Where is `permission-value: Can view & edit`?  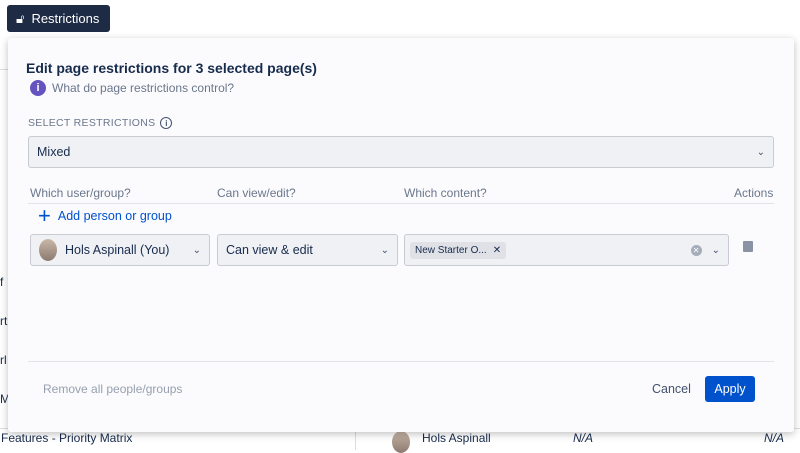
permission-value: Can view & edit is located at coordinates (269, 250).